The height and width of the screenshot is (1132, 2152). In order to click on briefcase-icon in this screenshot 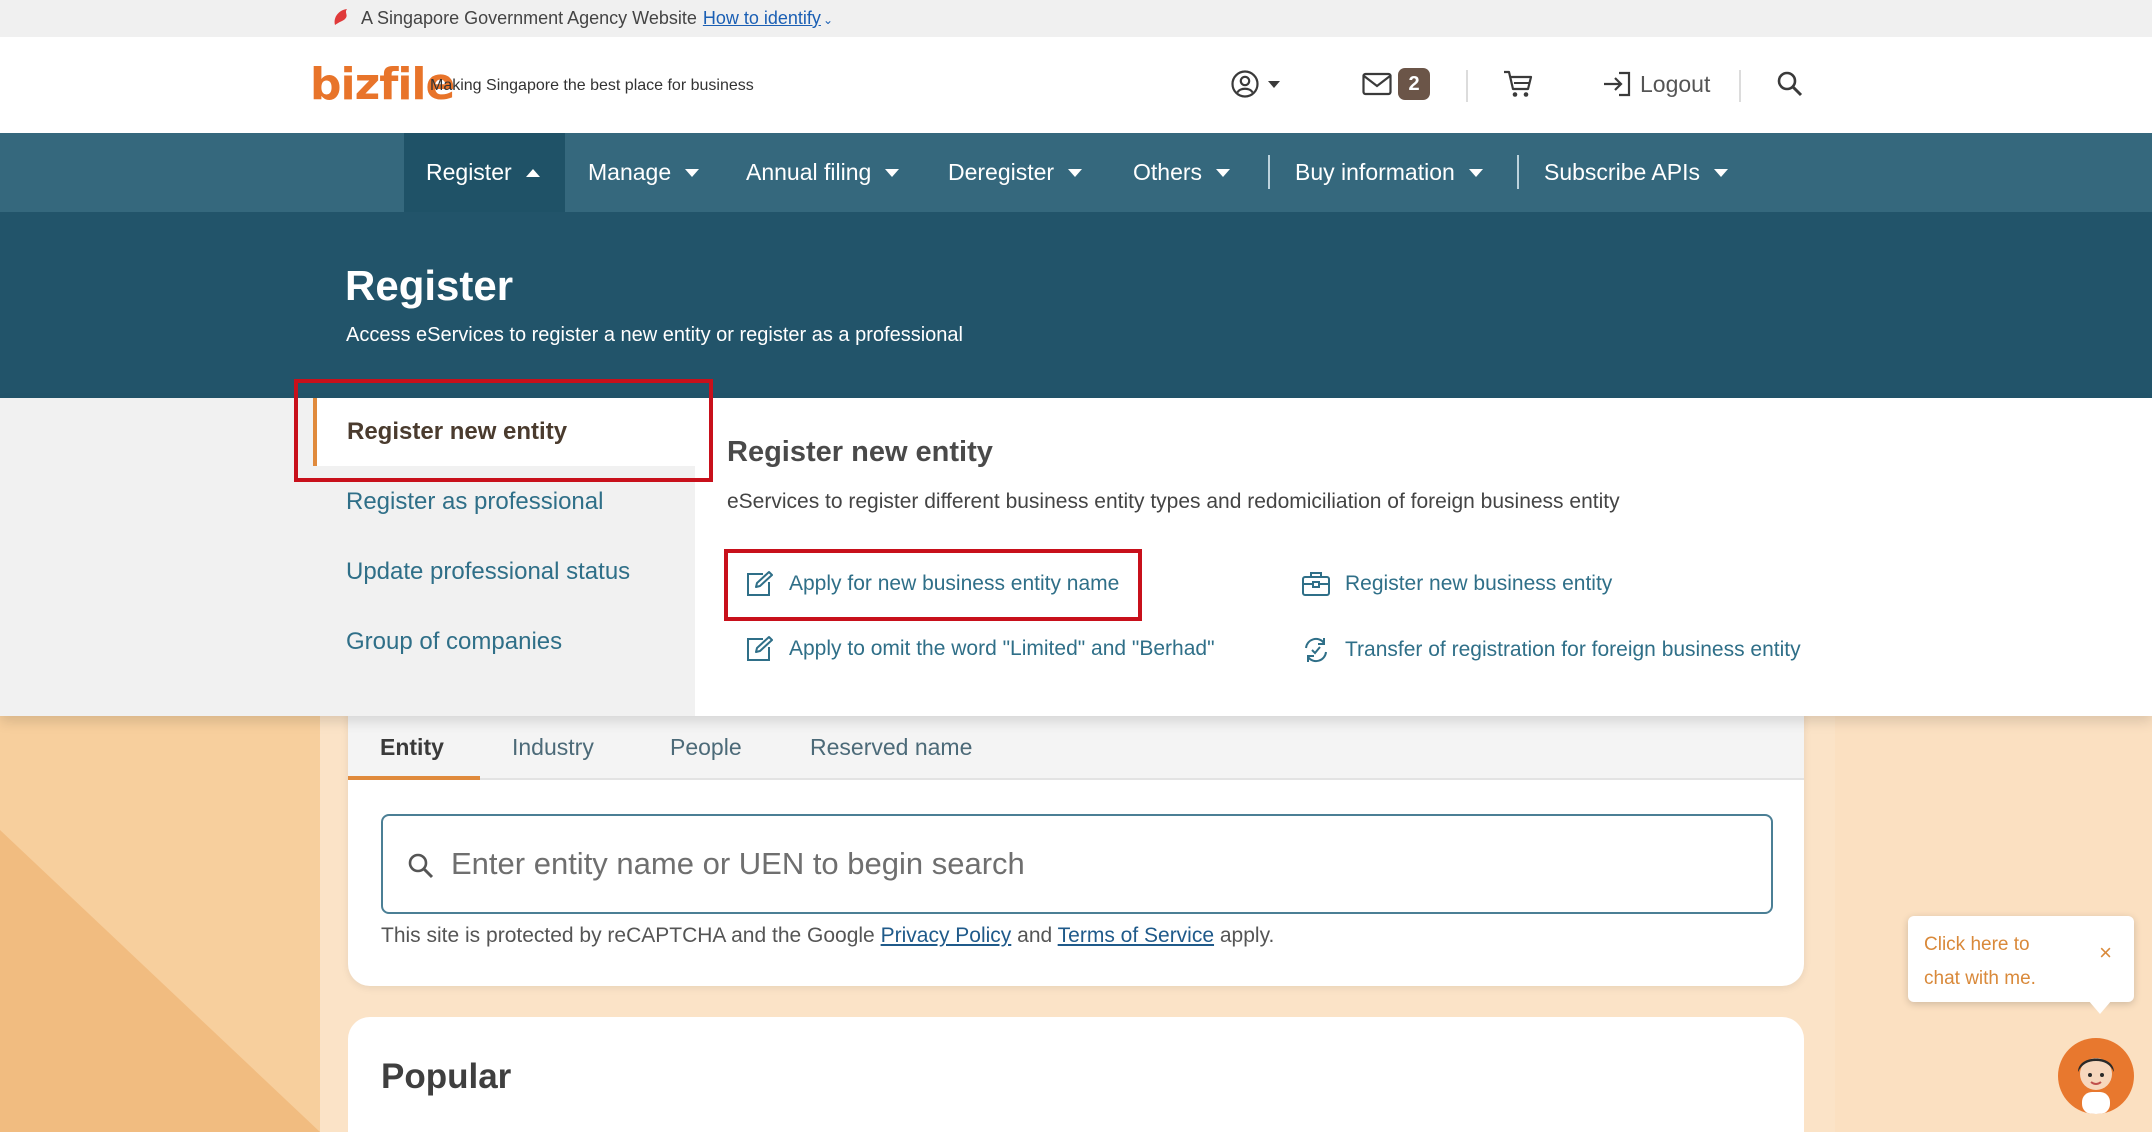, I will do `click(1316, 584)`.